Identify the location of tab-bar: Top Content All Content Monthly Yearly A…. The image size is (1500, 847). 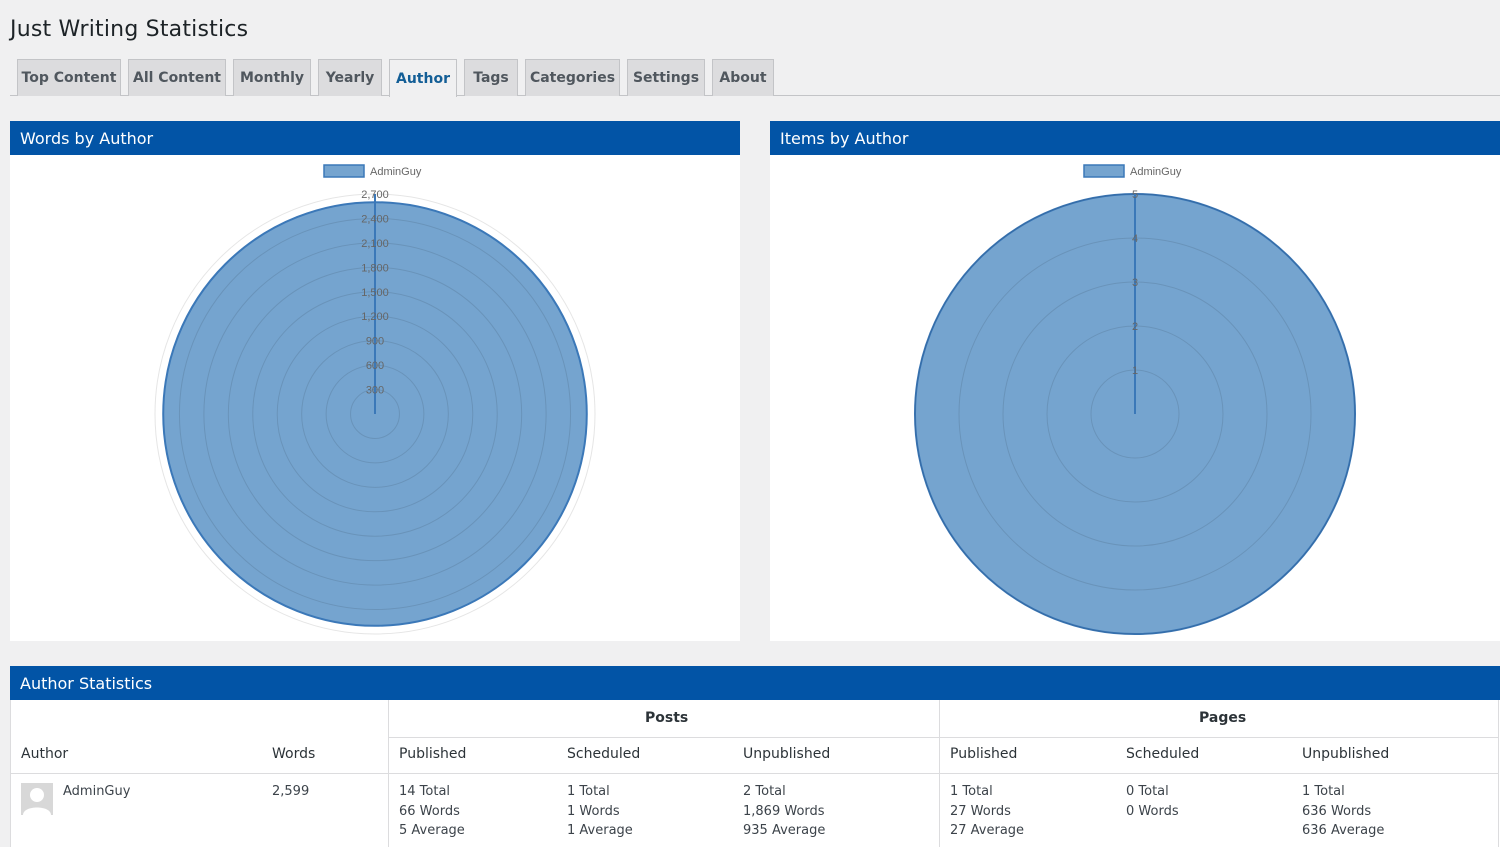
(755, 78).